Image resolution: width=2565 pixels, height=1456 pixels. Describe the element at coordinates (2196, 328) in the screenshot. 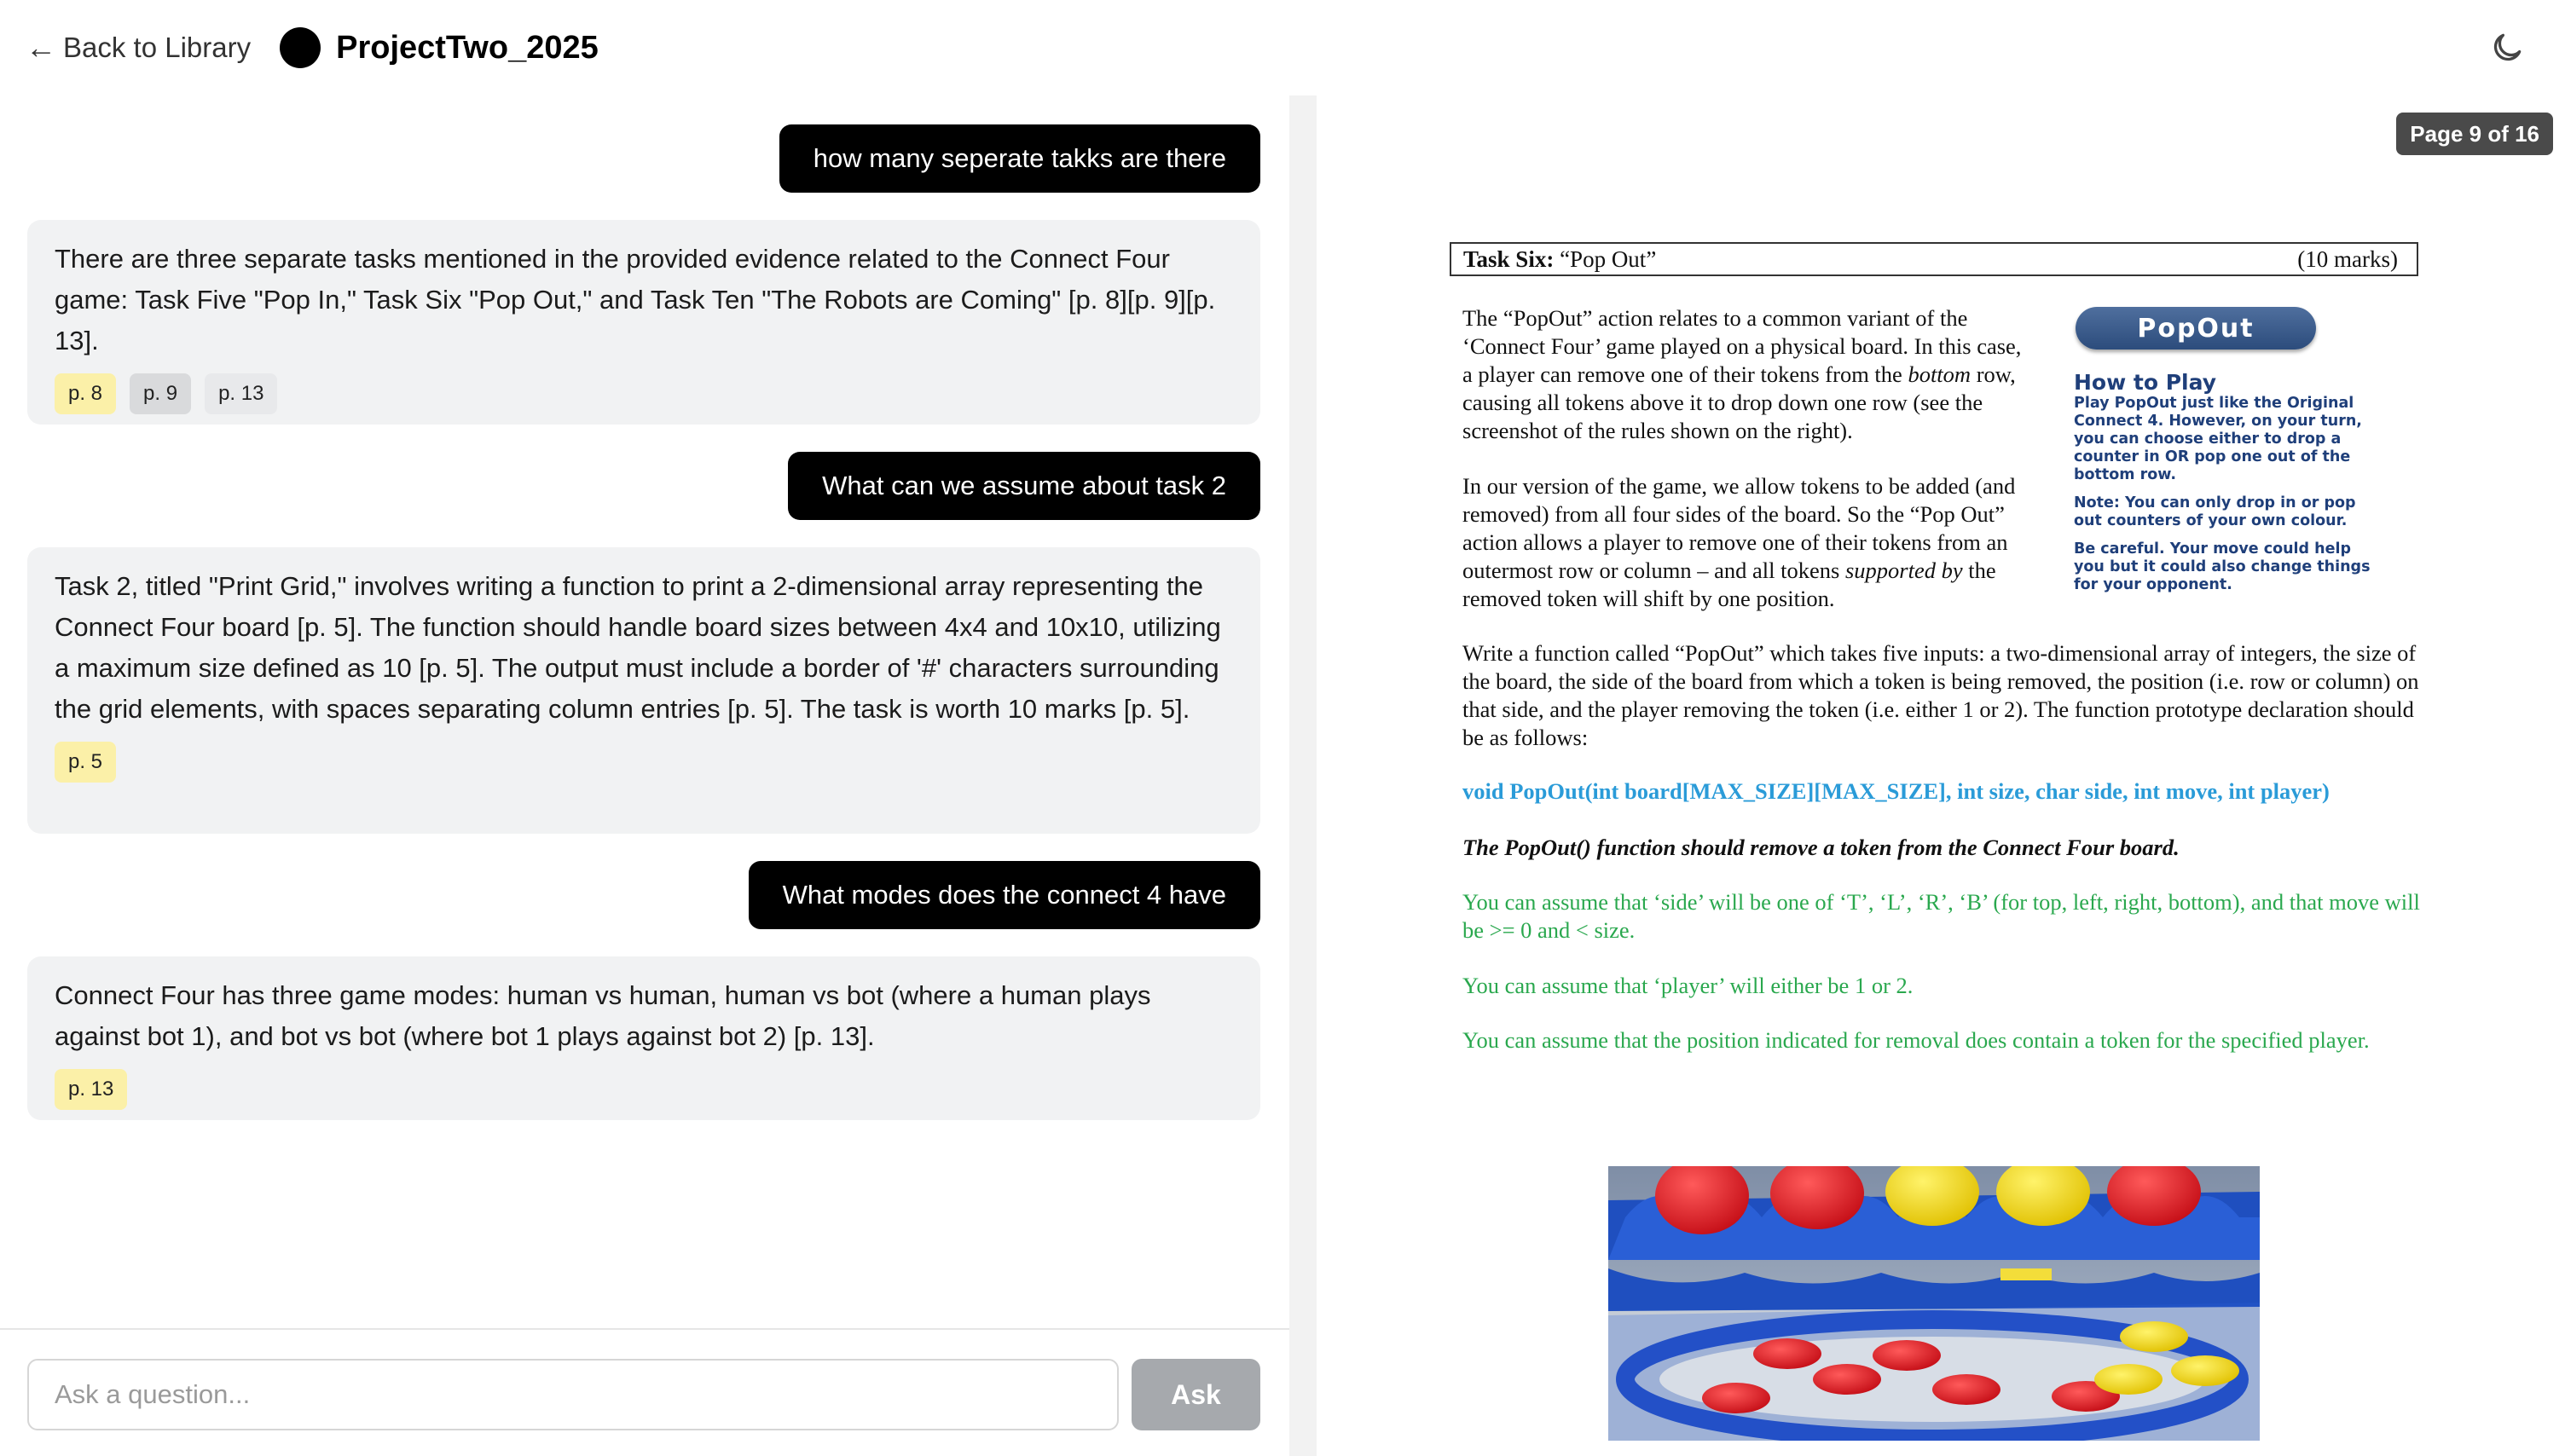

I see `popout-logo: PopOut` at that location.